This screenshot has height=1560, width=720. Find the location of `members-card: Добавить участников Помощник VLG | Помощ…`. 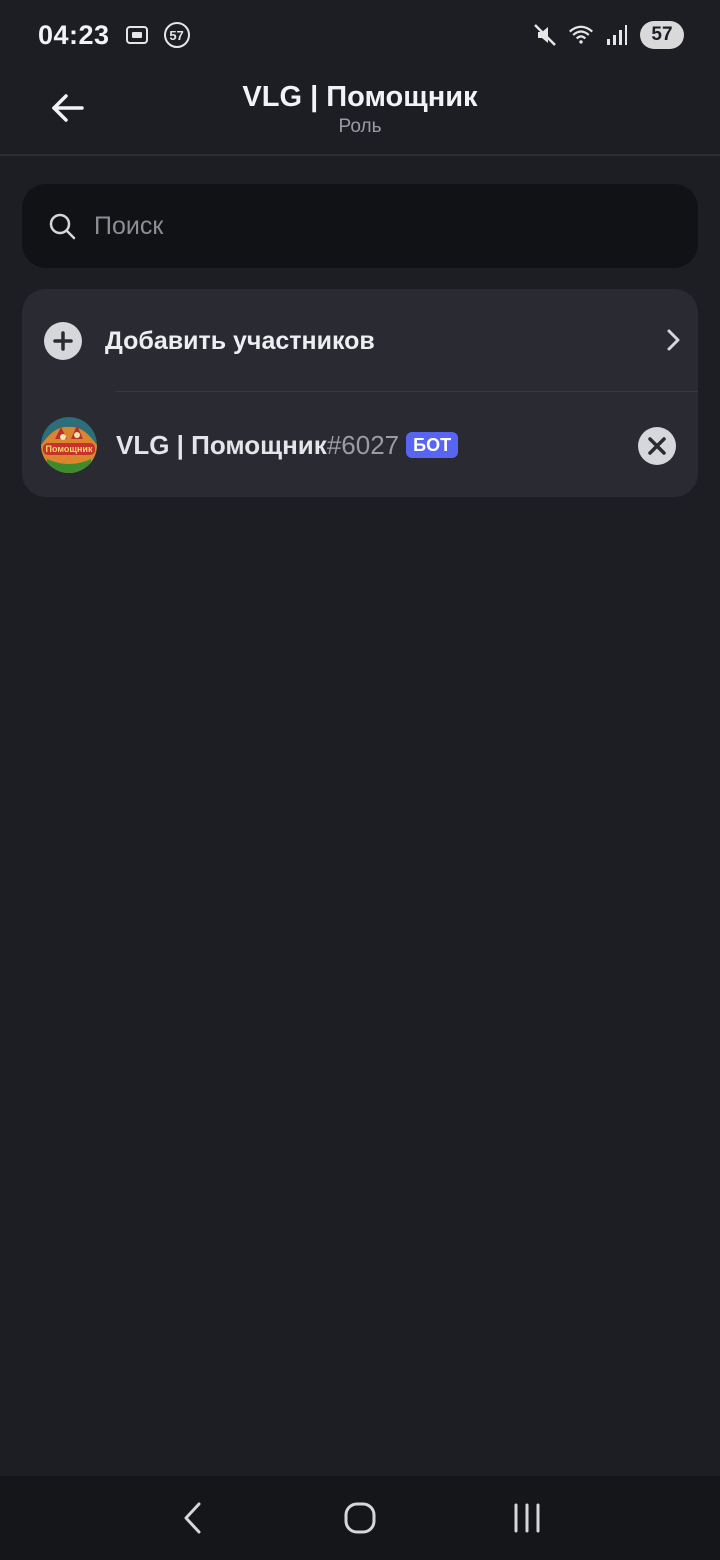

members-card: Добавить участников Помощник VLG | Помощ… is located at coordinates (360, 393).